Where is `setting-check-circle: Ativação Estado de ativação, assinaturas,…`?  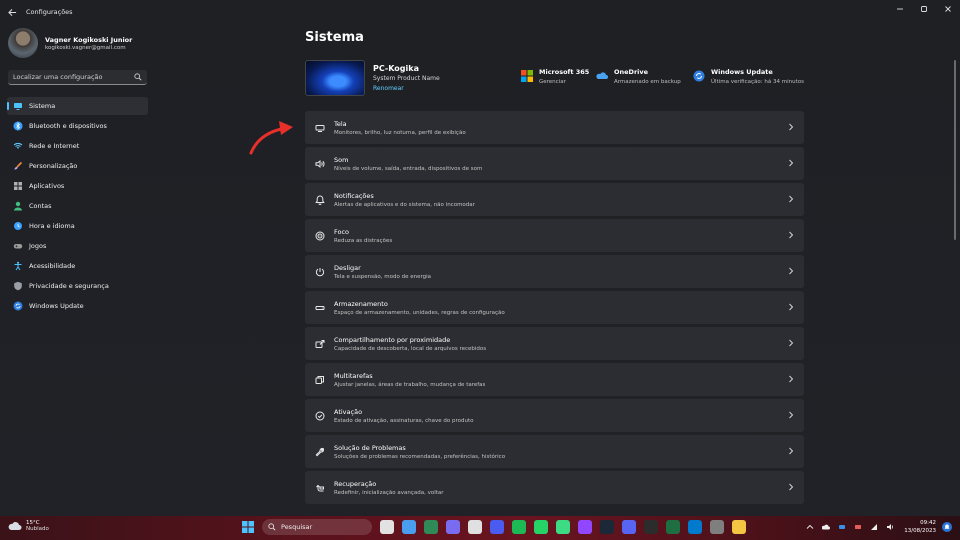
setting-check-circle: Ativação Estado de ativação, assinaturas,… is located at coordinates (554, 415).